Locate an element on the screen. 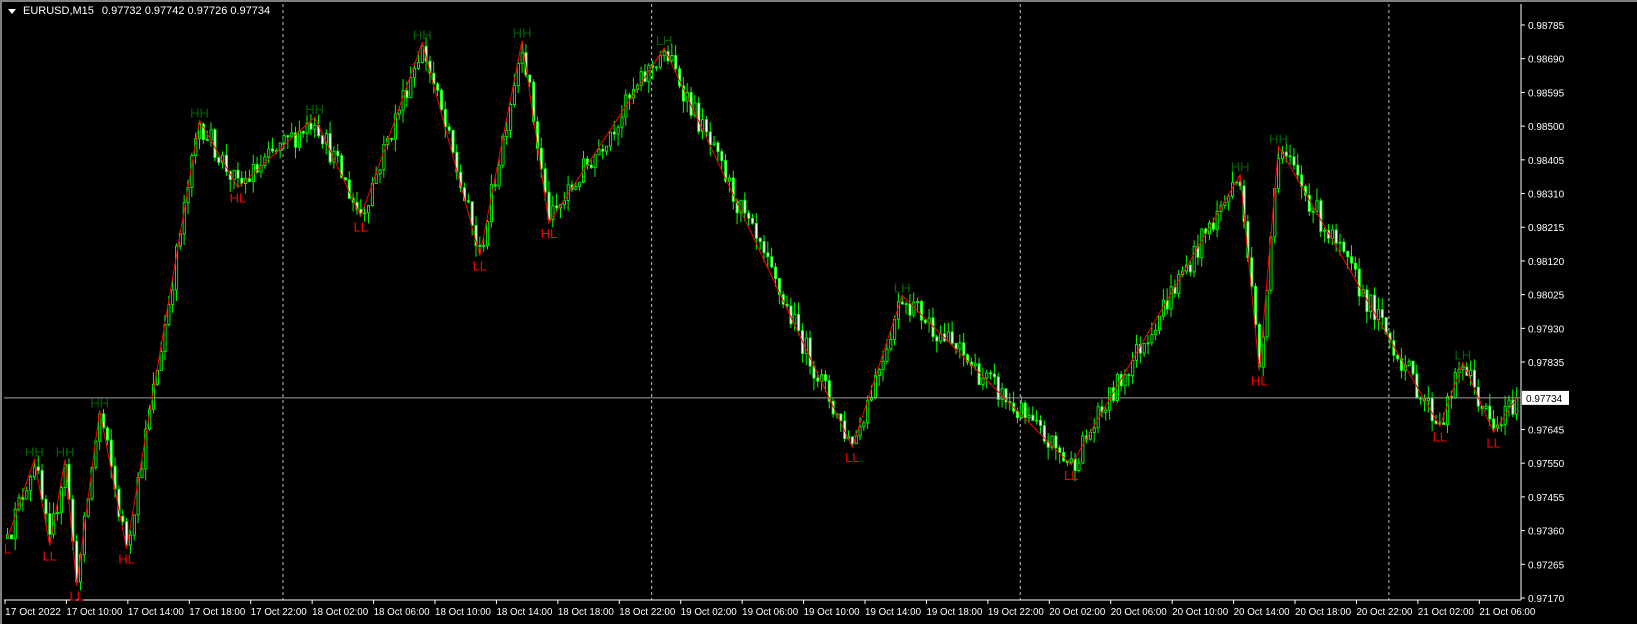  time-tick-label: 18 Oct 18:00 is located at coordinates (586, 612).